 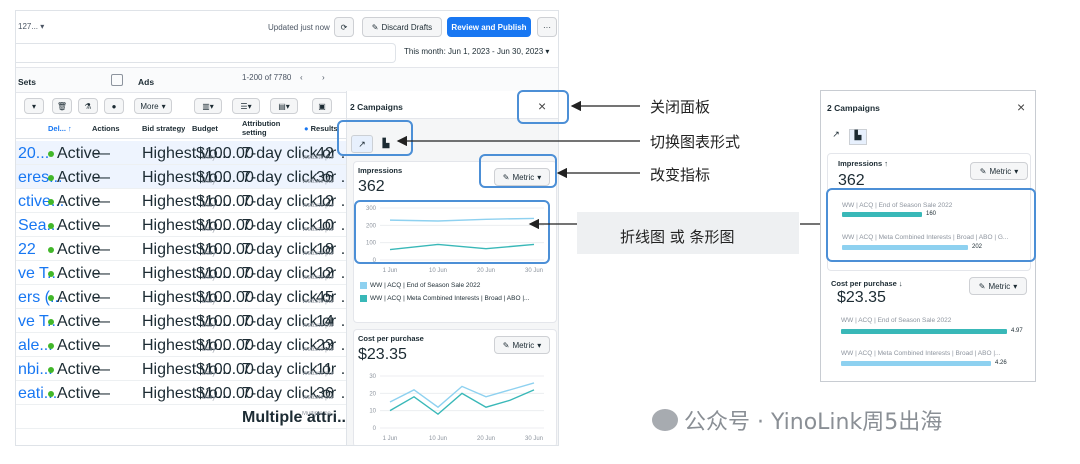 I want to click on bar-chart-callout-box, so click(x=931, y=225).